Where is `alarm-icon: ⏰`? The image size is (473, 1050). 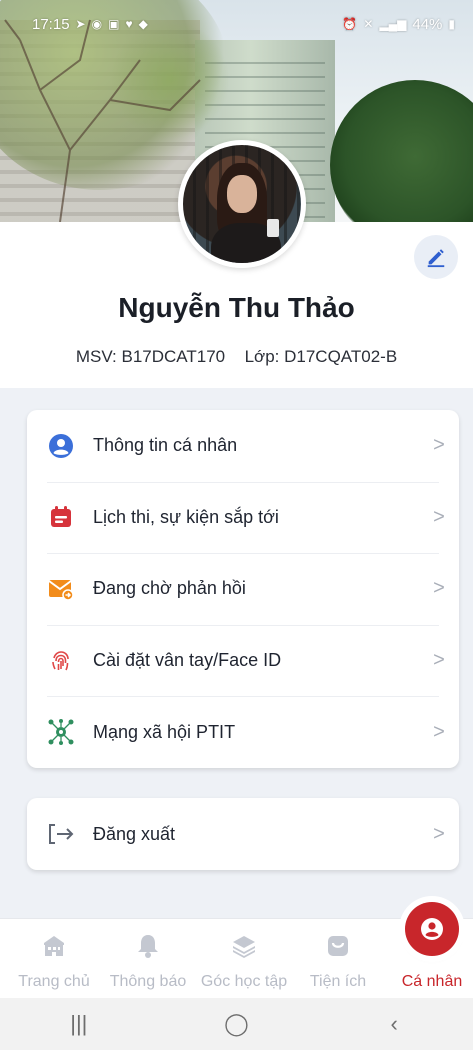
alarm-icon: ⏰ is located at coordinates (350, 24).